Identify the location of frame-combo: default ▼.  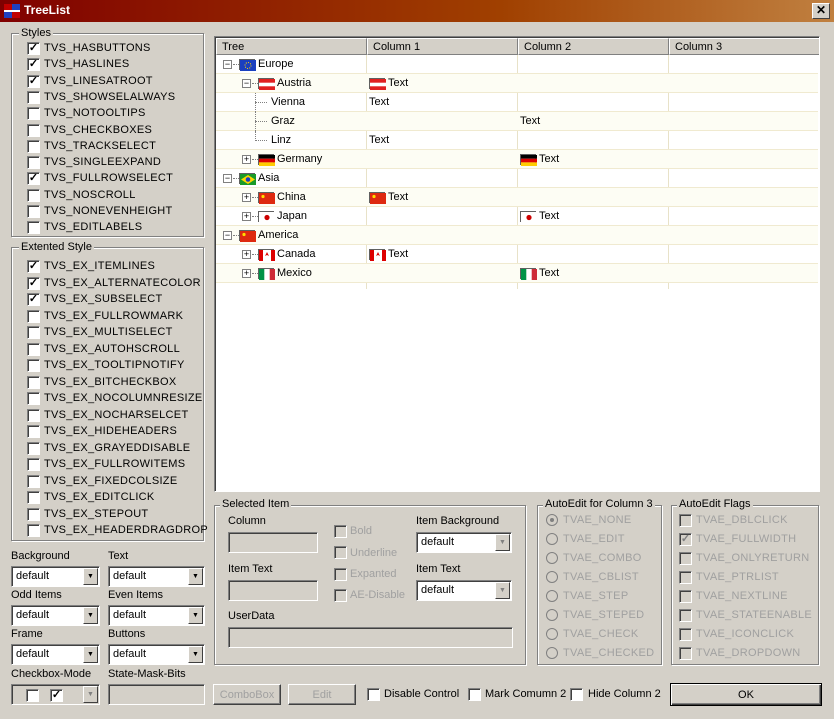
(55, 654).